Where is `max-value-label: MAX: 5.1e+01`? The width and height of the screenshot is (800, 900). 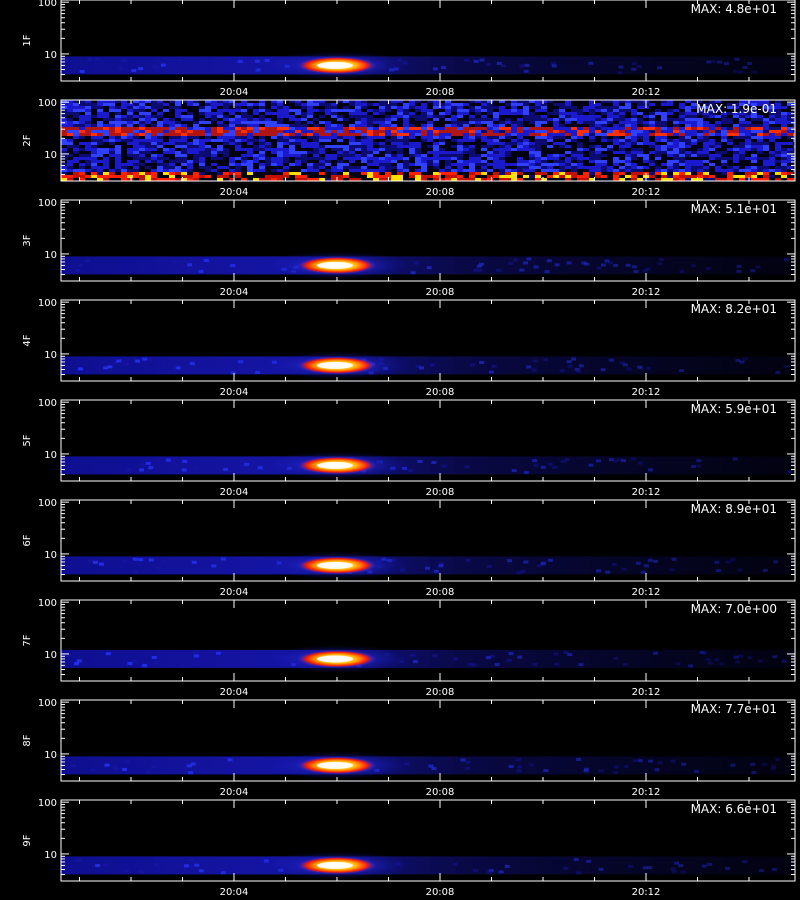
max-value-label: MAX: 5.1e+01 is located at coordinates (734, 209).